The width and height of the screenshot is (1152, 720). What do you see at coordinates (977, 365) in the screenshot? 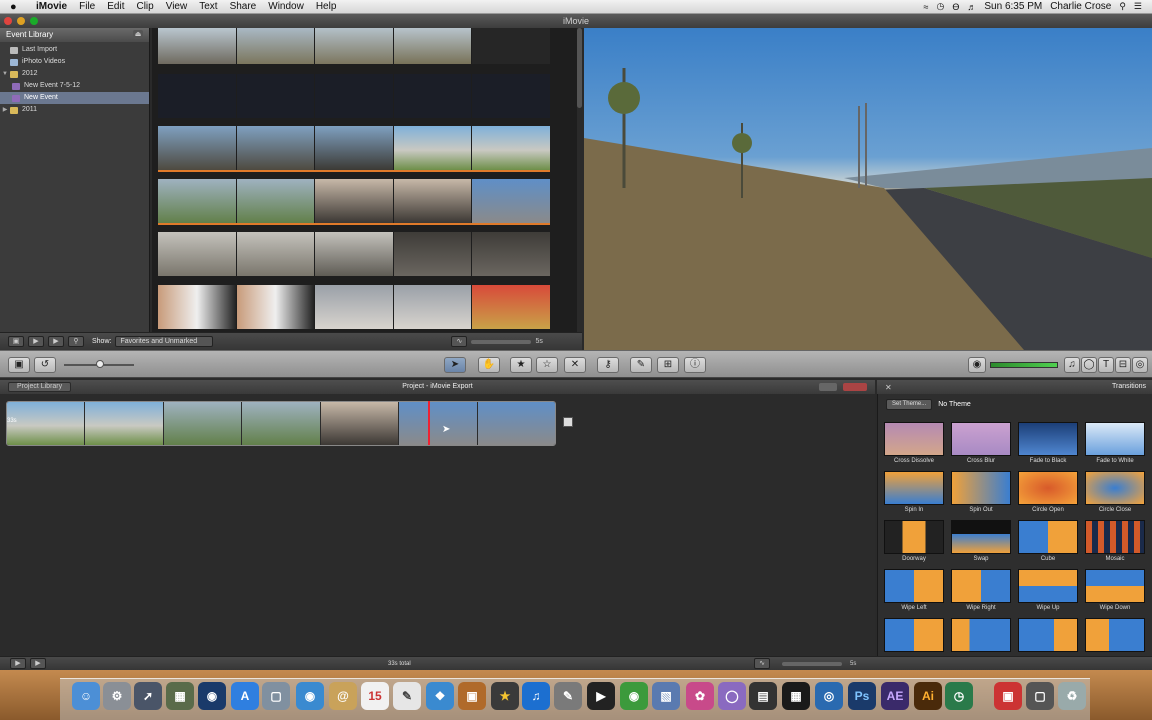
I see `voiceover-icon: ◉` at bounding box center [977, 365].